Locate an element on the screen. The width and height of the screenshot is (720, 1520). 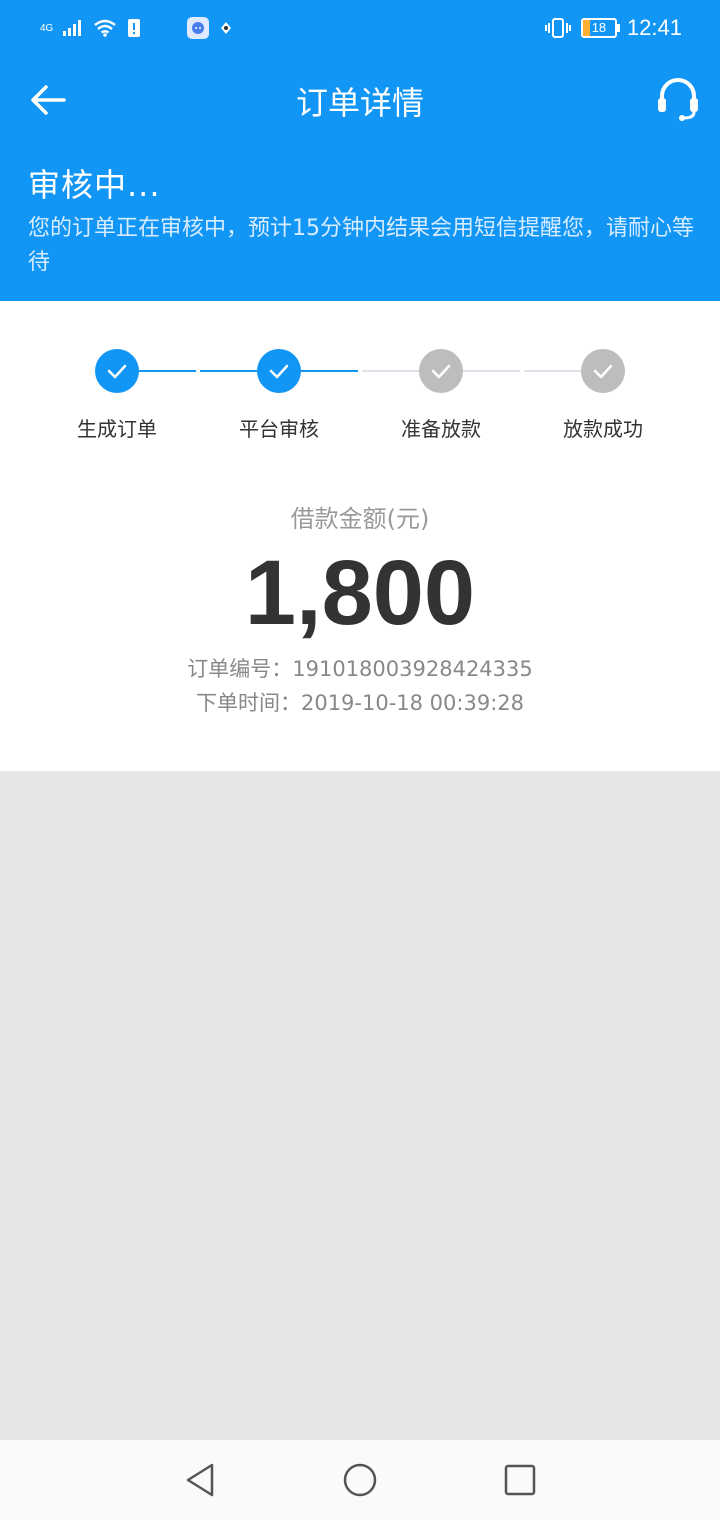
network-type: 4G is located at coordinates (47, 28).